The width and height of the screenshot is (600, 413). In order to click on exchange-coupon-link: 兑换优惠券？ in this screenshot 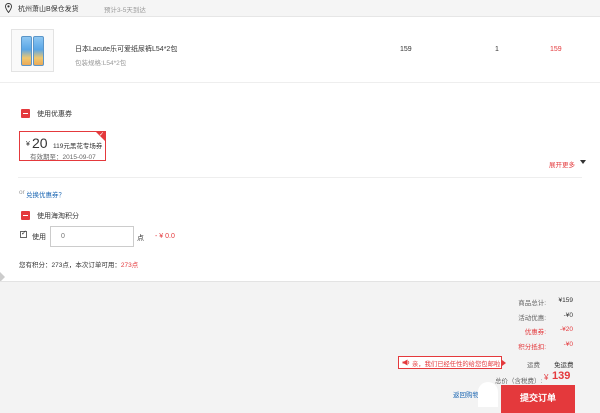, I will do `click(45, 194)`.